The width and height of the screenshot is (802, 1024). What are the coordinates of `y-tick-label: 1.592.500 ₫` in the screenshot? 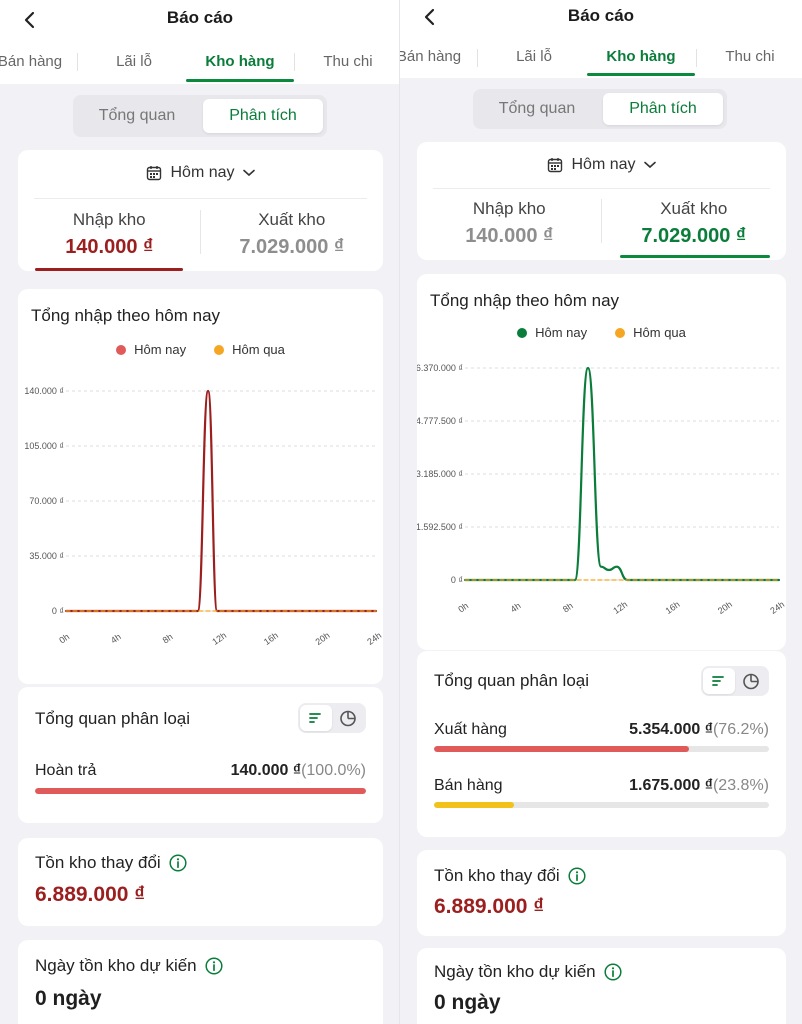 It's located at (440, 527).